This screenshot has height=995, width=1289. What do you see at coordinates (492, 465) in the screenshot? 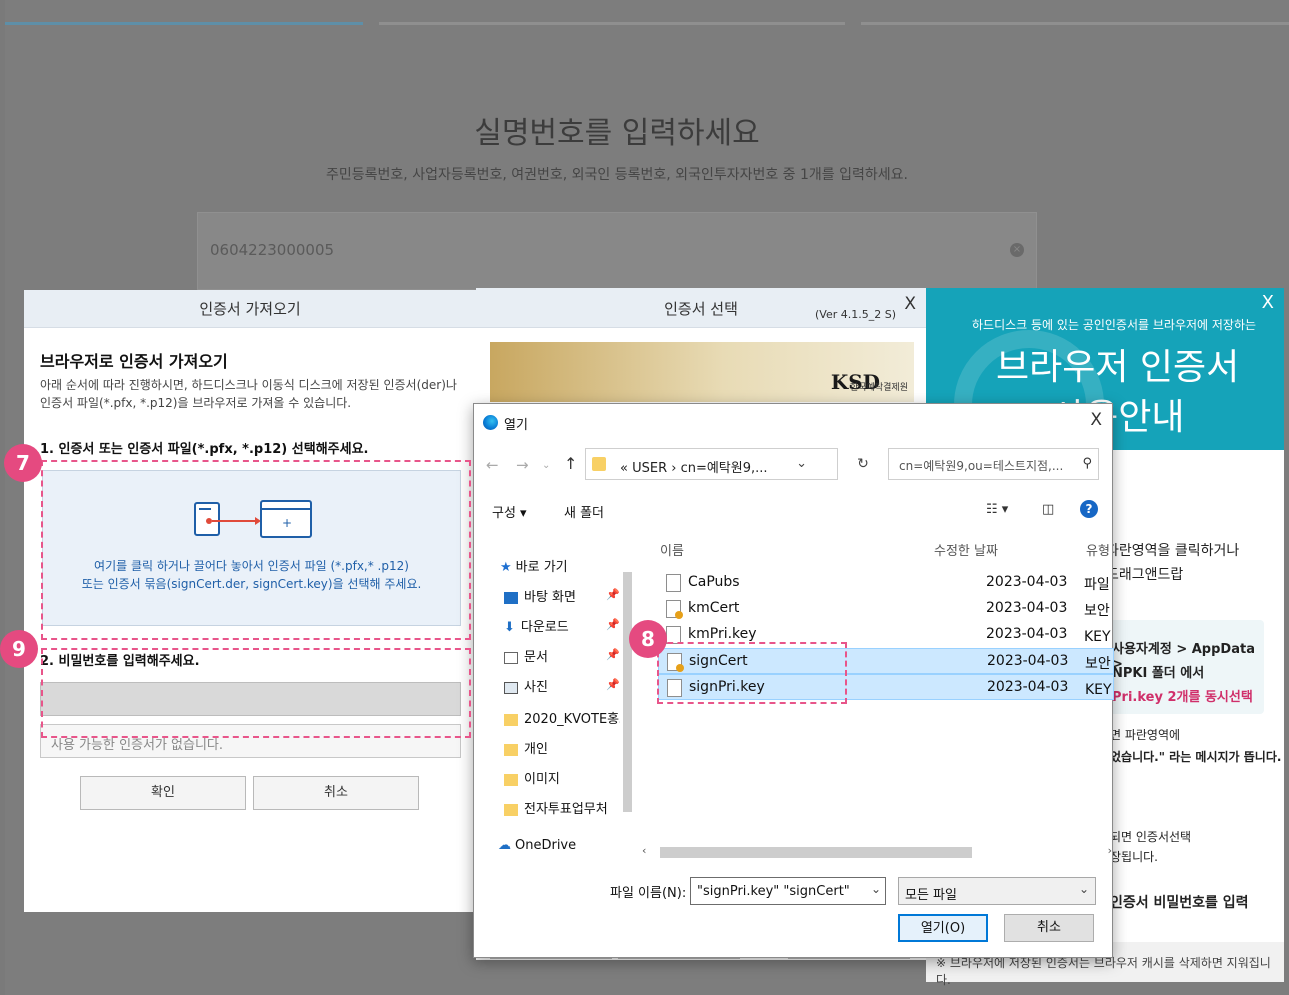
I see `back-arrow-icon: ←` at bounding box center [492, 465].